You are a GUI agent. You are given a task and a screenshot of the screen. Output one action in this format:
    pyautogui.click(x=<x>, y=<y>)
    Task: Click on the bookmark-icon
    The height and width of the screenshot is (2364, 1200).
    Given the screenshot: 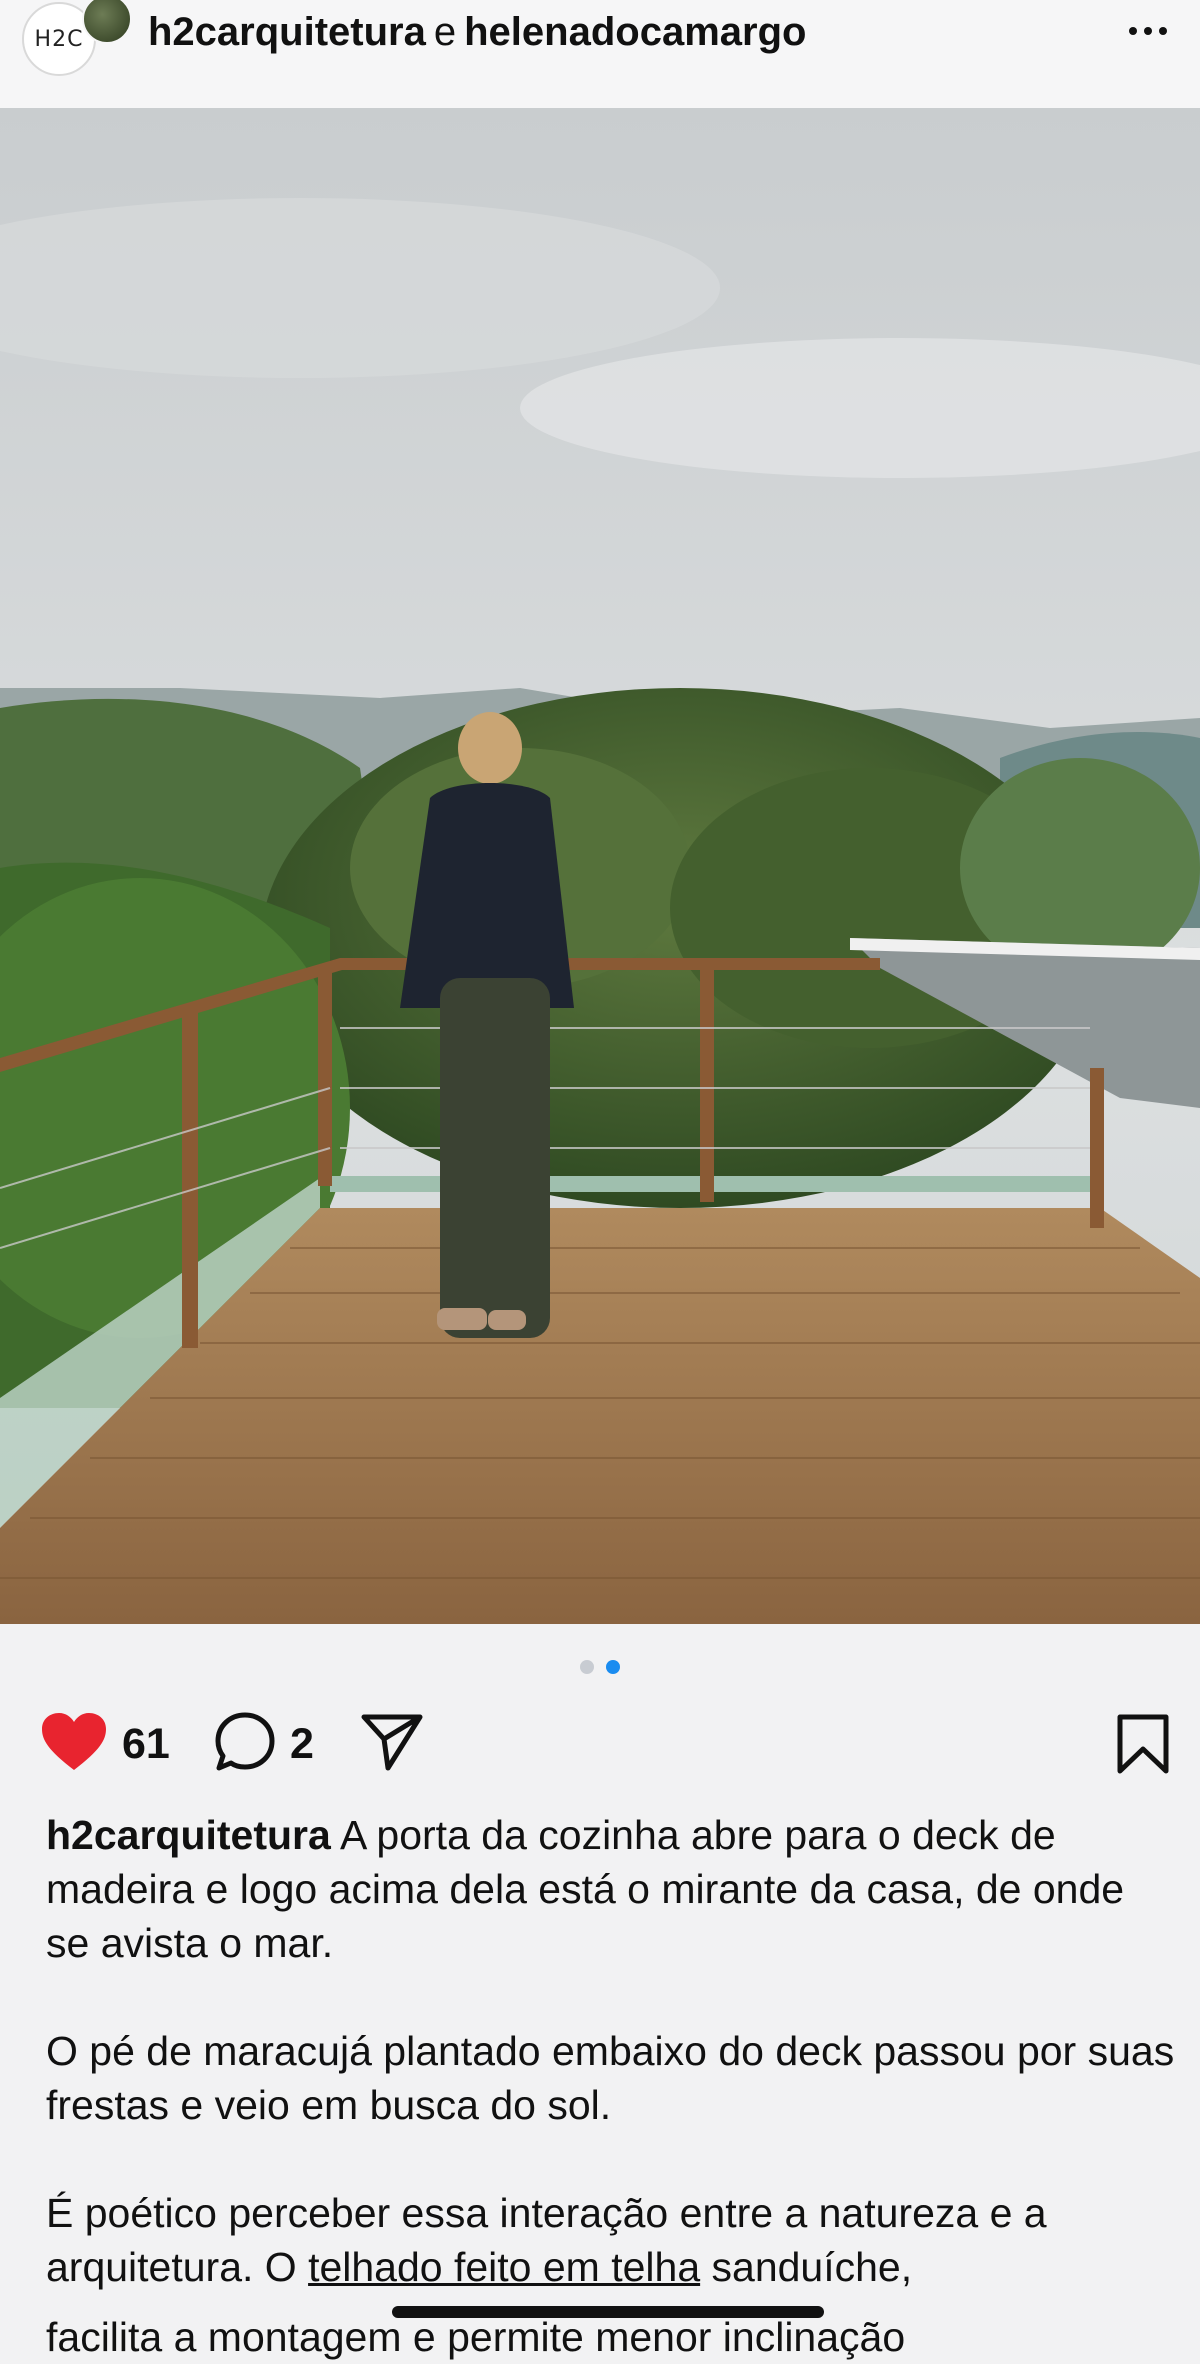 What is the action you would take?
    pyautogui.click(x=1143, y=1746)
    